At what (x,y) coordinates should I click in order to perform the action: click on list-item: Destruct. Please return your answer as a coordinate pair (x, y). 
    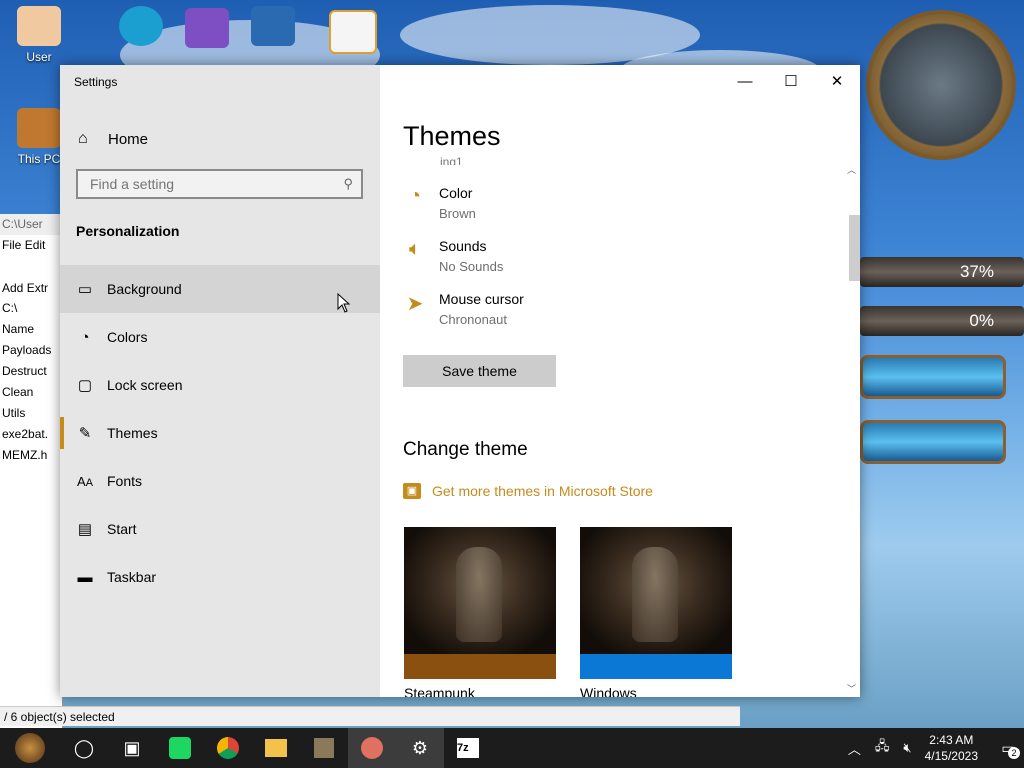
    Looking at the image, I should click on (31, 371).